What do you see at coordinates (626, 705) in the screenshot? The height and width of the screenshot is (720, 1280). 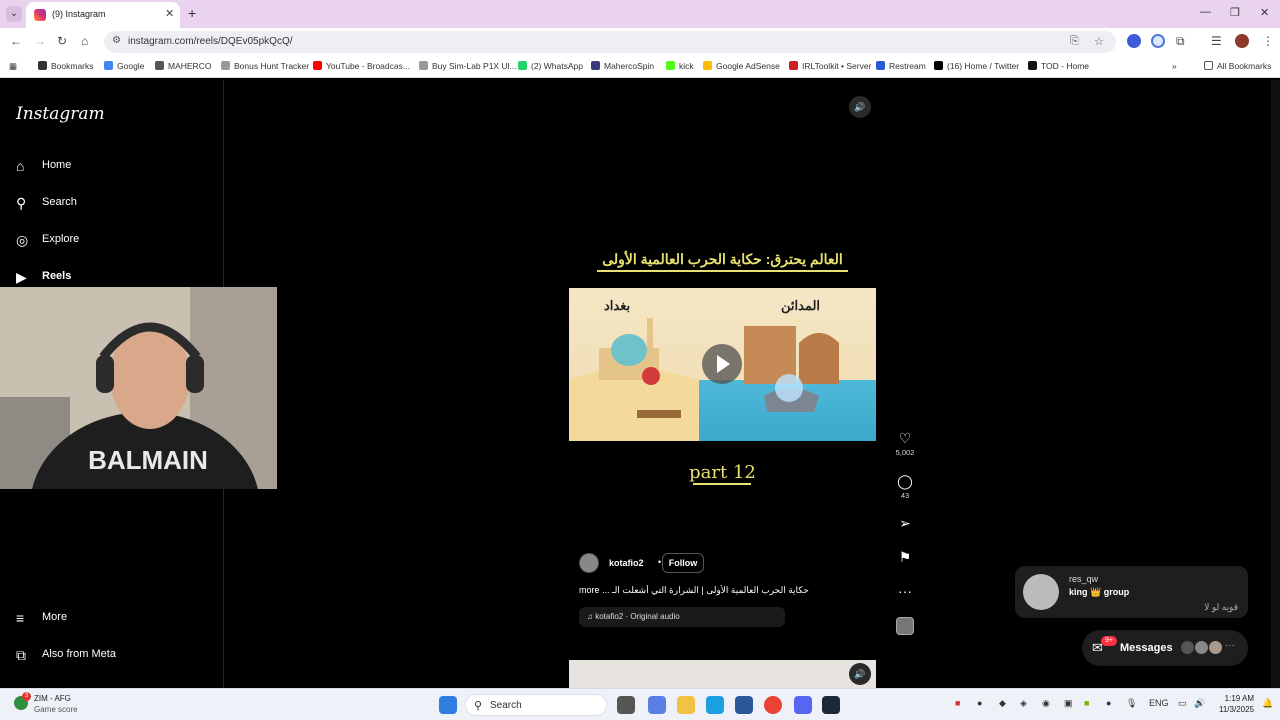 I see `task-view-icon` at bounding box center [626, 705].